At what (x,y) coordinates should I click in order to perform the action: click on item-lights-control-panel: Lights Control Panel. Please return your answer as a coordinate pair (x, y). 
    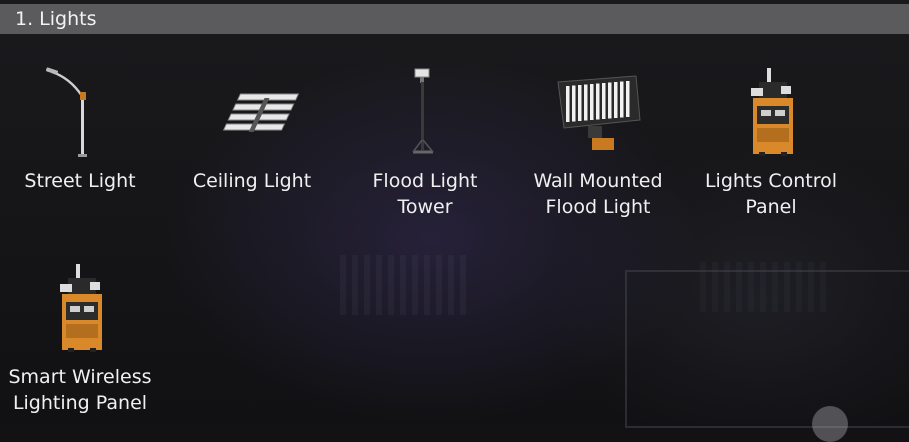
    Looking at the image, I should click on (771, 141).